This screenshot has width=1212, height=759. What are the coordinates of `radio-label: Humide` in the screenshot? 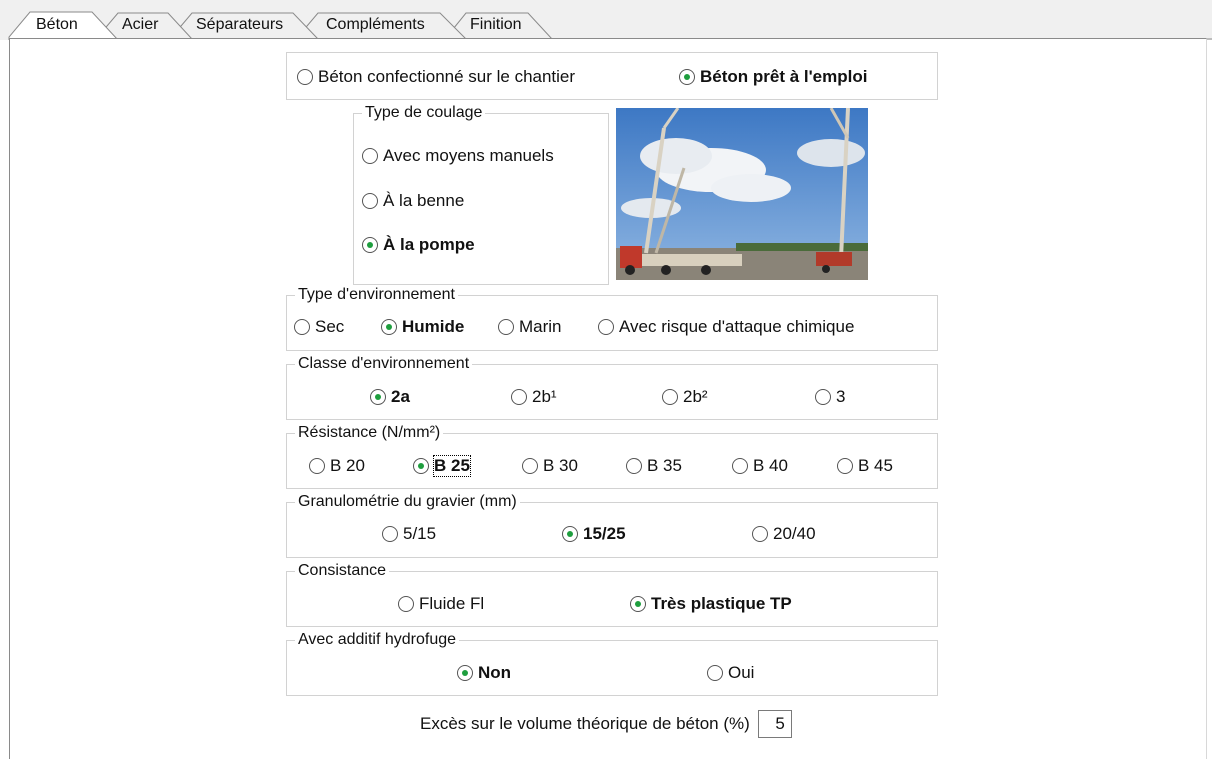 It's located at (433, 326).